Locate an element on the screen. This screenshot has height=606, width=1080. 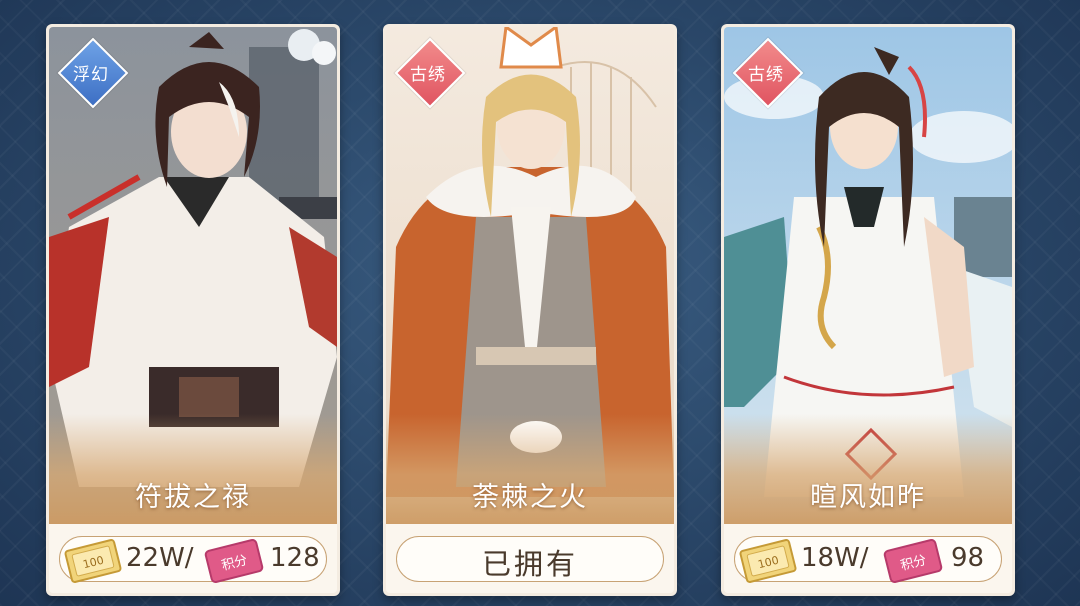
points-price: 98 is located at coordinates (968, 558).